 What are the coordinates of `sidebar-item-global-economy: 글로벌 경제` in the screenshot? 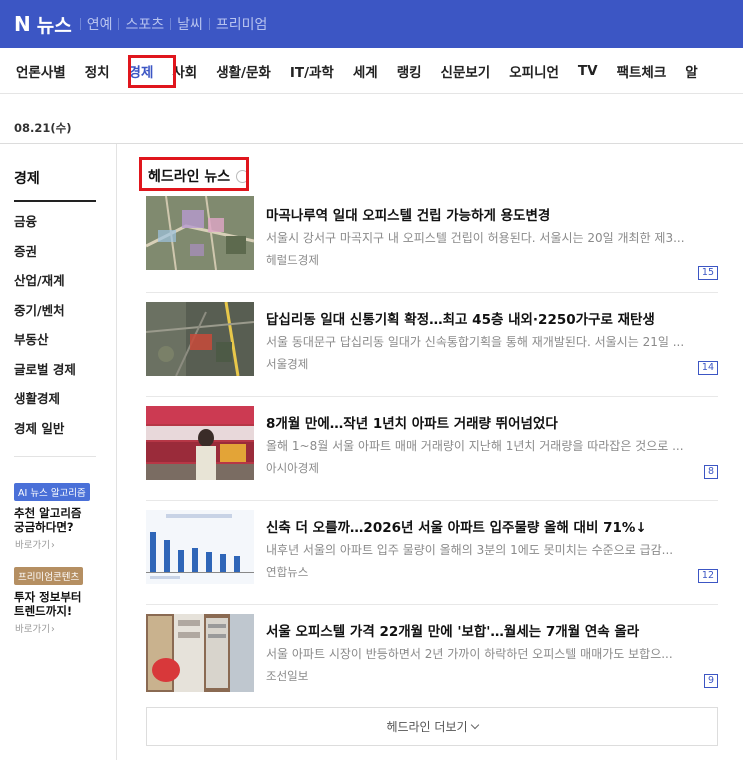 It's located at (55, 375).